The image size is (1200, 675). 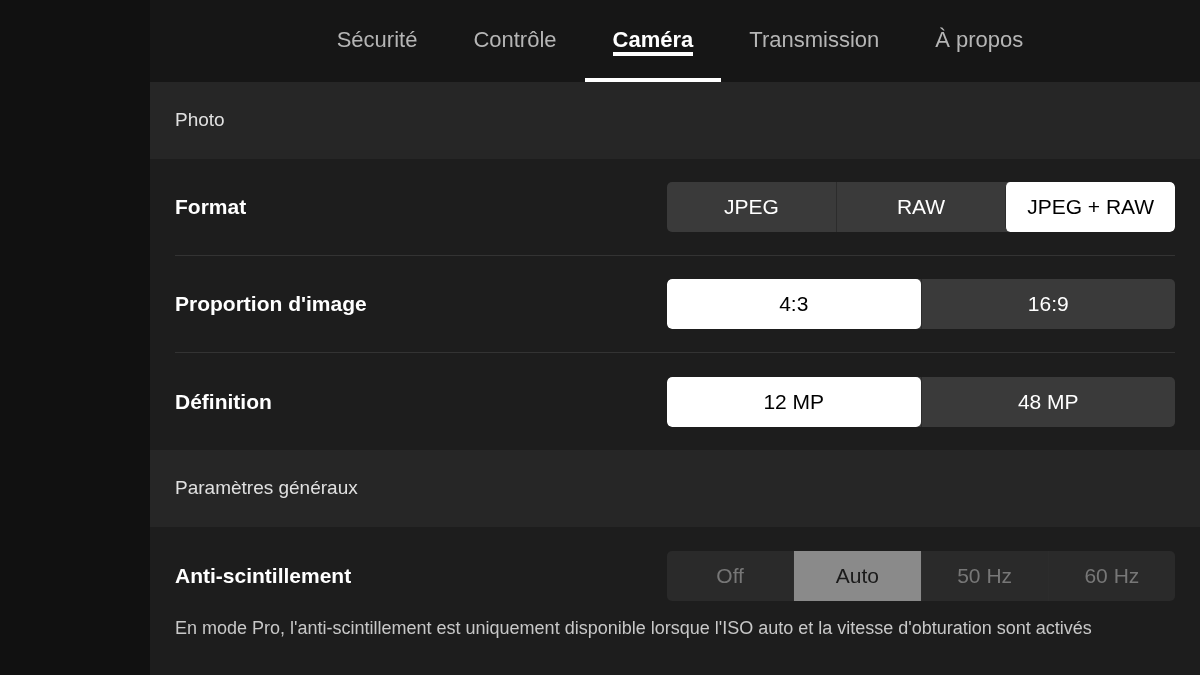 I want to click on segment-option: 48 MP, so click(x=1047, y=401).